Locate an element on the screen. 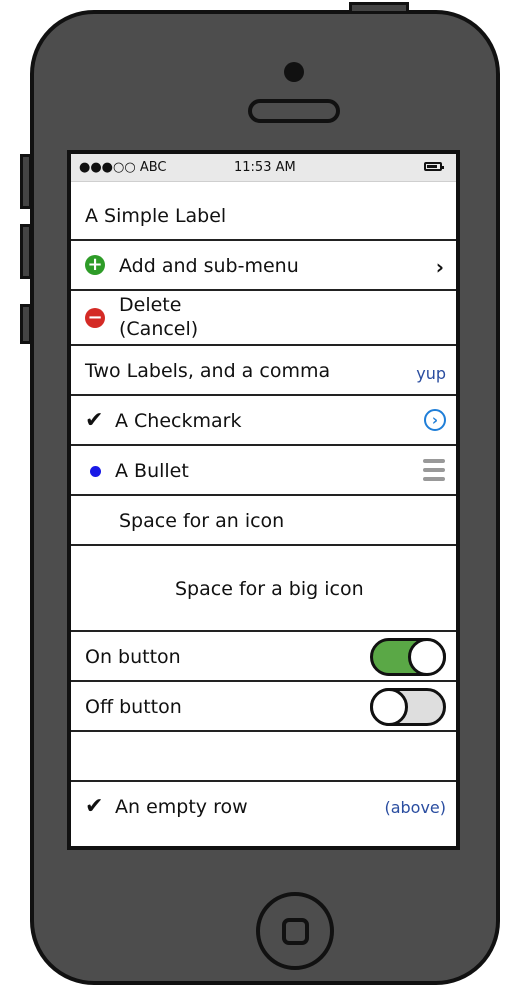 This screenshot has height=993, width=509. home-button-square-icon is located at coordinates (295, 931).